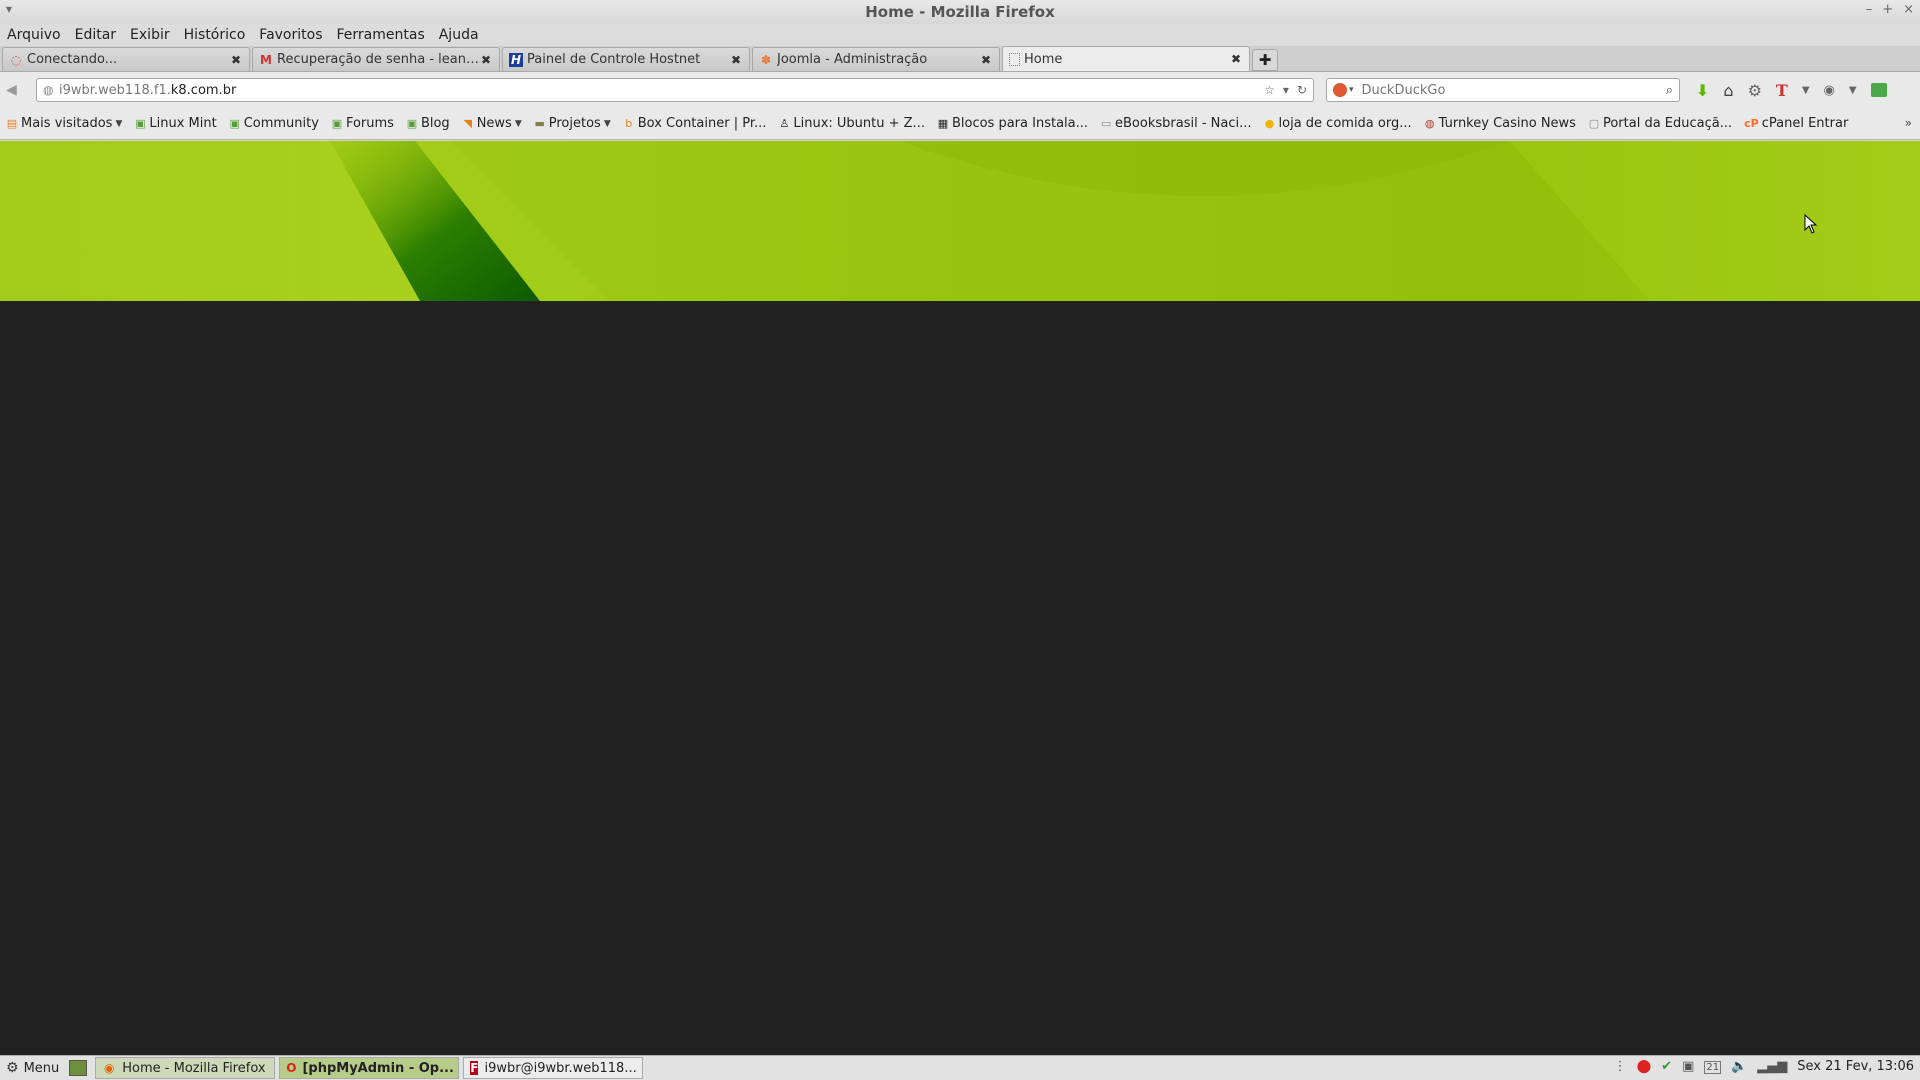 This screenshot has height=1080, width=1920. Describe the element at coordinates (12, 1068) in the screenshot. I see `menu-gear-icon: ⚙` at that location.